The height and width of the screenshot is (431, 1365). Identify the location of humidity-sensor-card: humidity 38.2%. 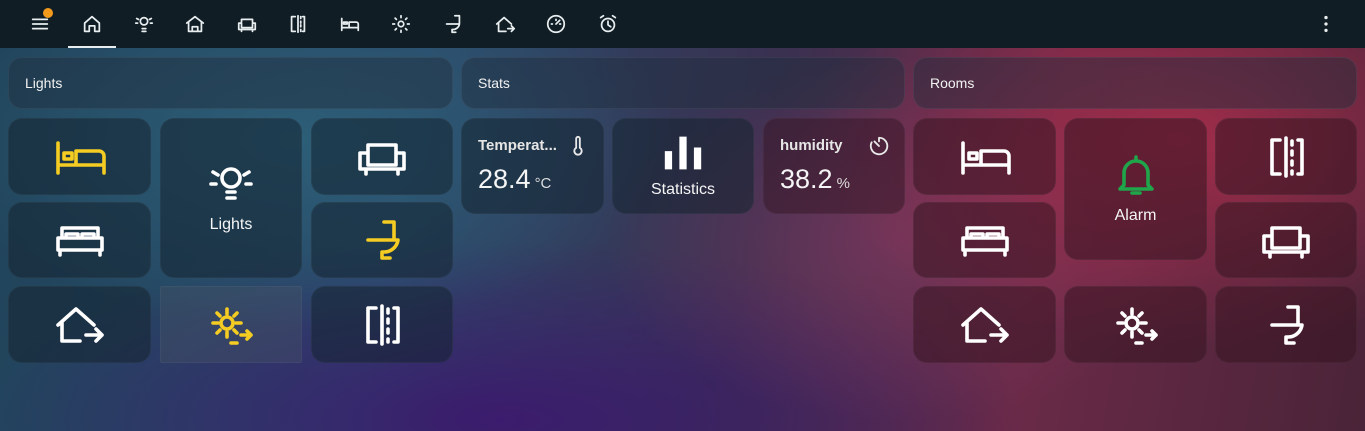
(834, 166).